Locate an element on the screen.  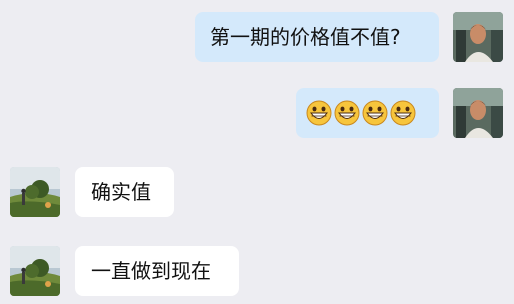
message-bubble-received: 确实值 is located at coordinates (124, 192).